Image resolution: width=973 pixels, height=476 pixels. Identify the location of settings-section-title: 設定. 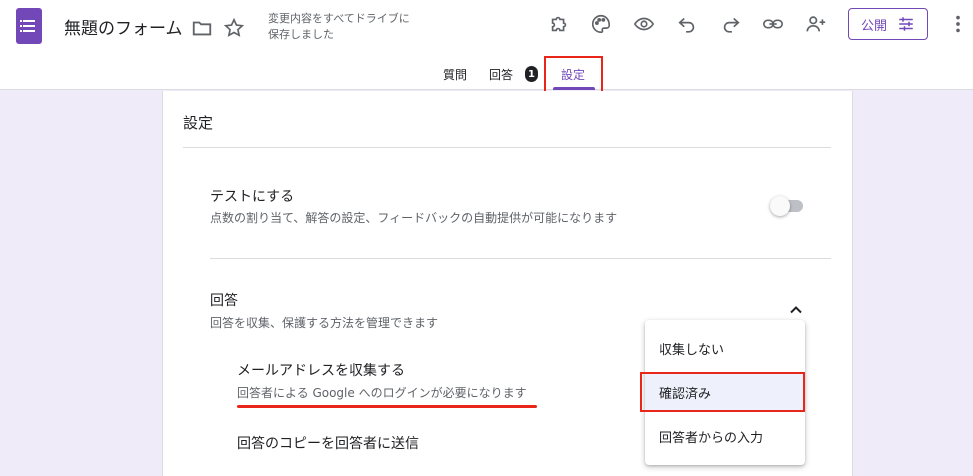
(198, 123).